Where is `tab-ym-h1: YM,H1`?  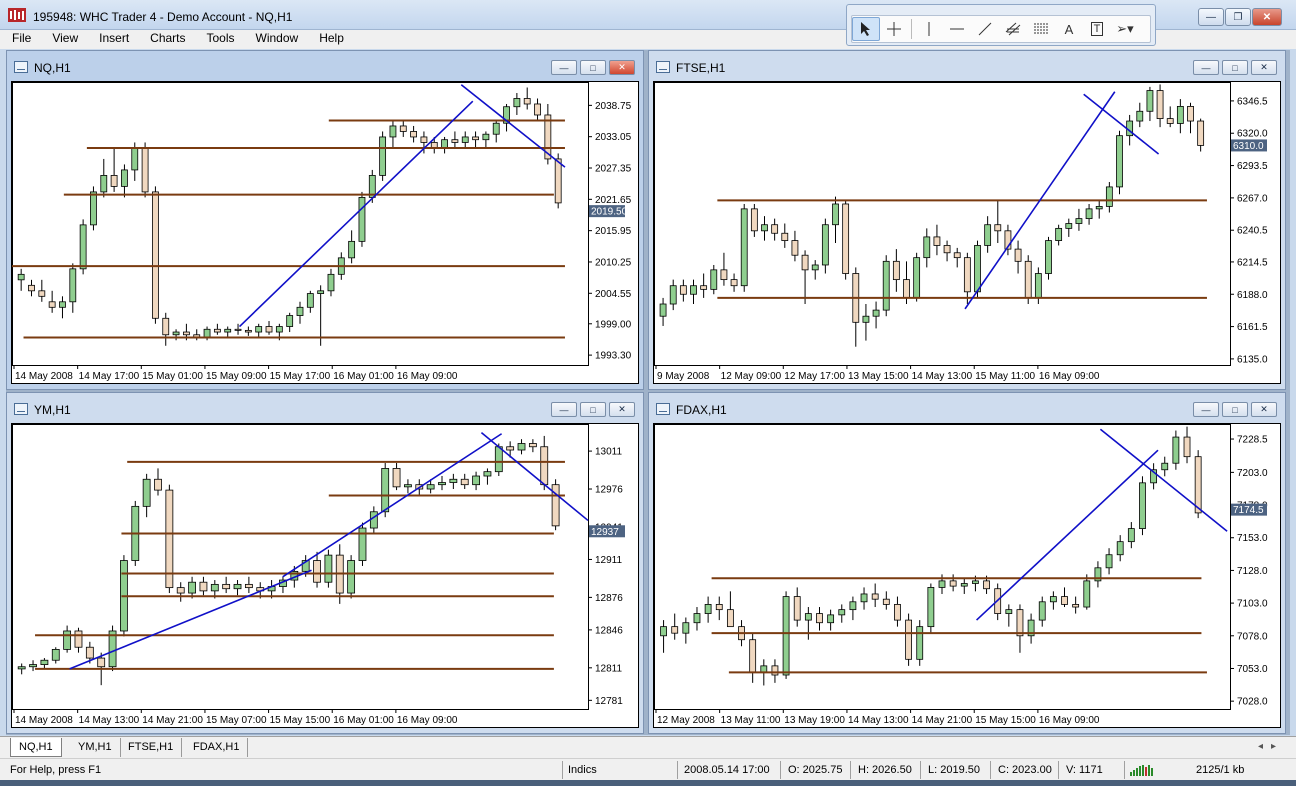
tab-ym-h1: YM,H1 is located at coordinates (95, 747).